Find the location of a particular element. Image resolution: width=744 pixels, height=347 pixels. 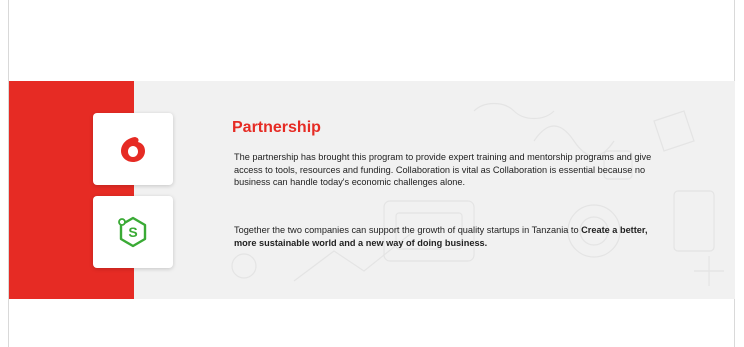

startup-logo-card: S is located at coordinates (133, 232).